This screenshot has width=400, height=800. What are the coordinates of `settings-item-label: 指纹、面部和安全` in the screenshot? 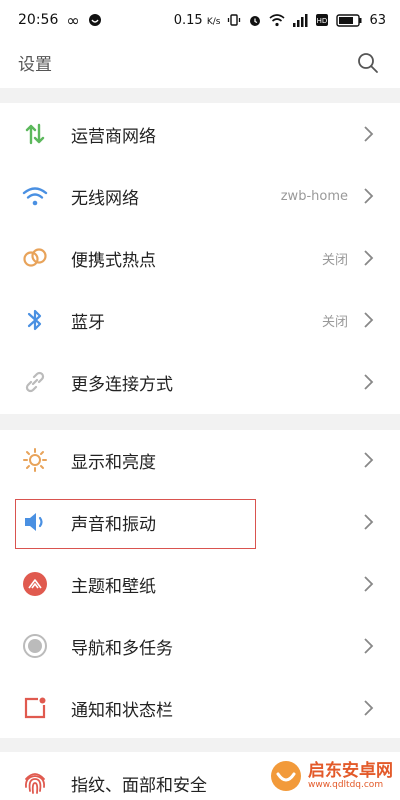 It's located at (139, 785).